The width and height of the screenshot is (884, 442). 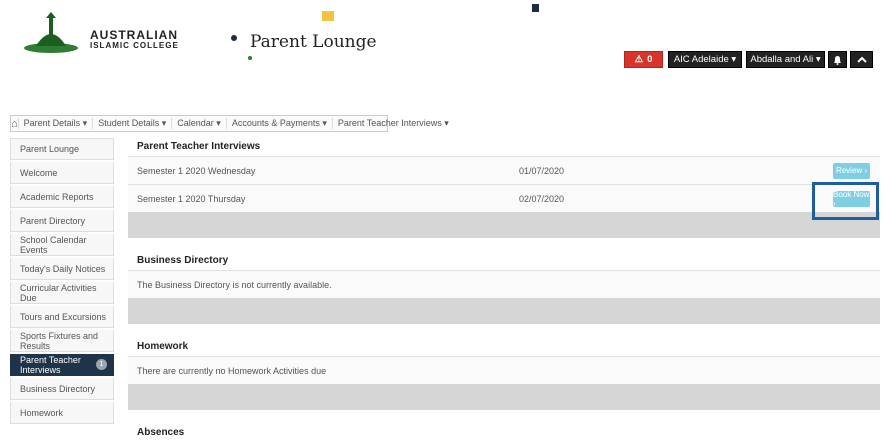 I want to click on sidebar-item-business-directory: Business Directory, so click(x=62, y=389).